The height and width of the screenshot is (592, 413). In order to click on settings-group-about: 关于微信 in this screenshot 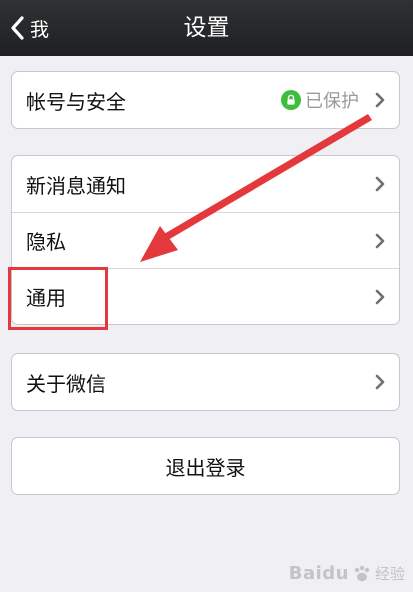, I will do `click(205, 382)`.